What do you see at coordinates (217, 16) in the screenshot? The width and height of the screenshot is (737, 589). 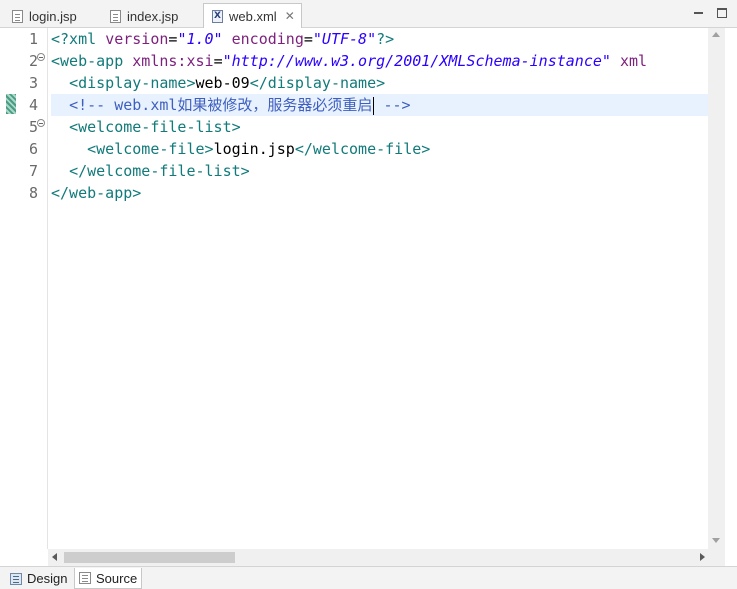 I see `xml-file-icon: X` at bounding box center [217, 16].